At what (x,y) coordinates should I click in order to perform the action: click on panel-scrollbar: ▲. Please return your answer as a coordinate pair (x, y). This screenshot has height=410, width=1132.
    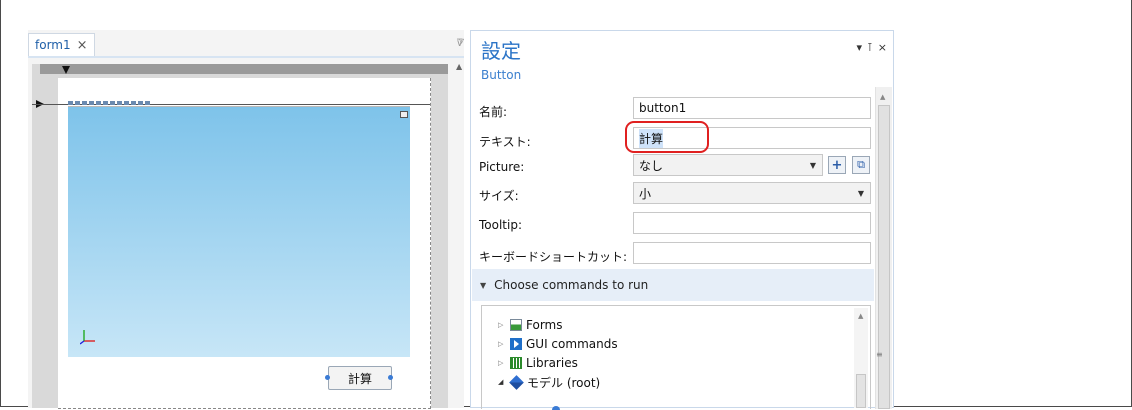
    Looking at the image, I should click on (883, 248).